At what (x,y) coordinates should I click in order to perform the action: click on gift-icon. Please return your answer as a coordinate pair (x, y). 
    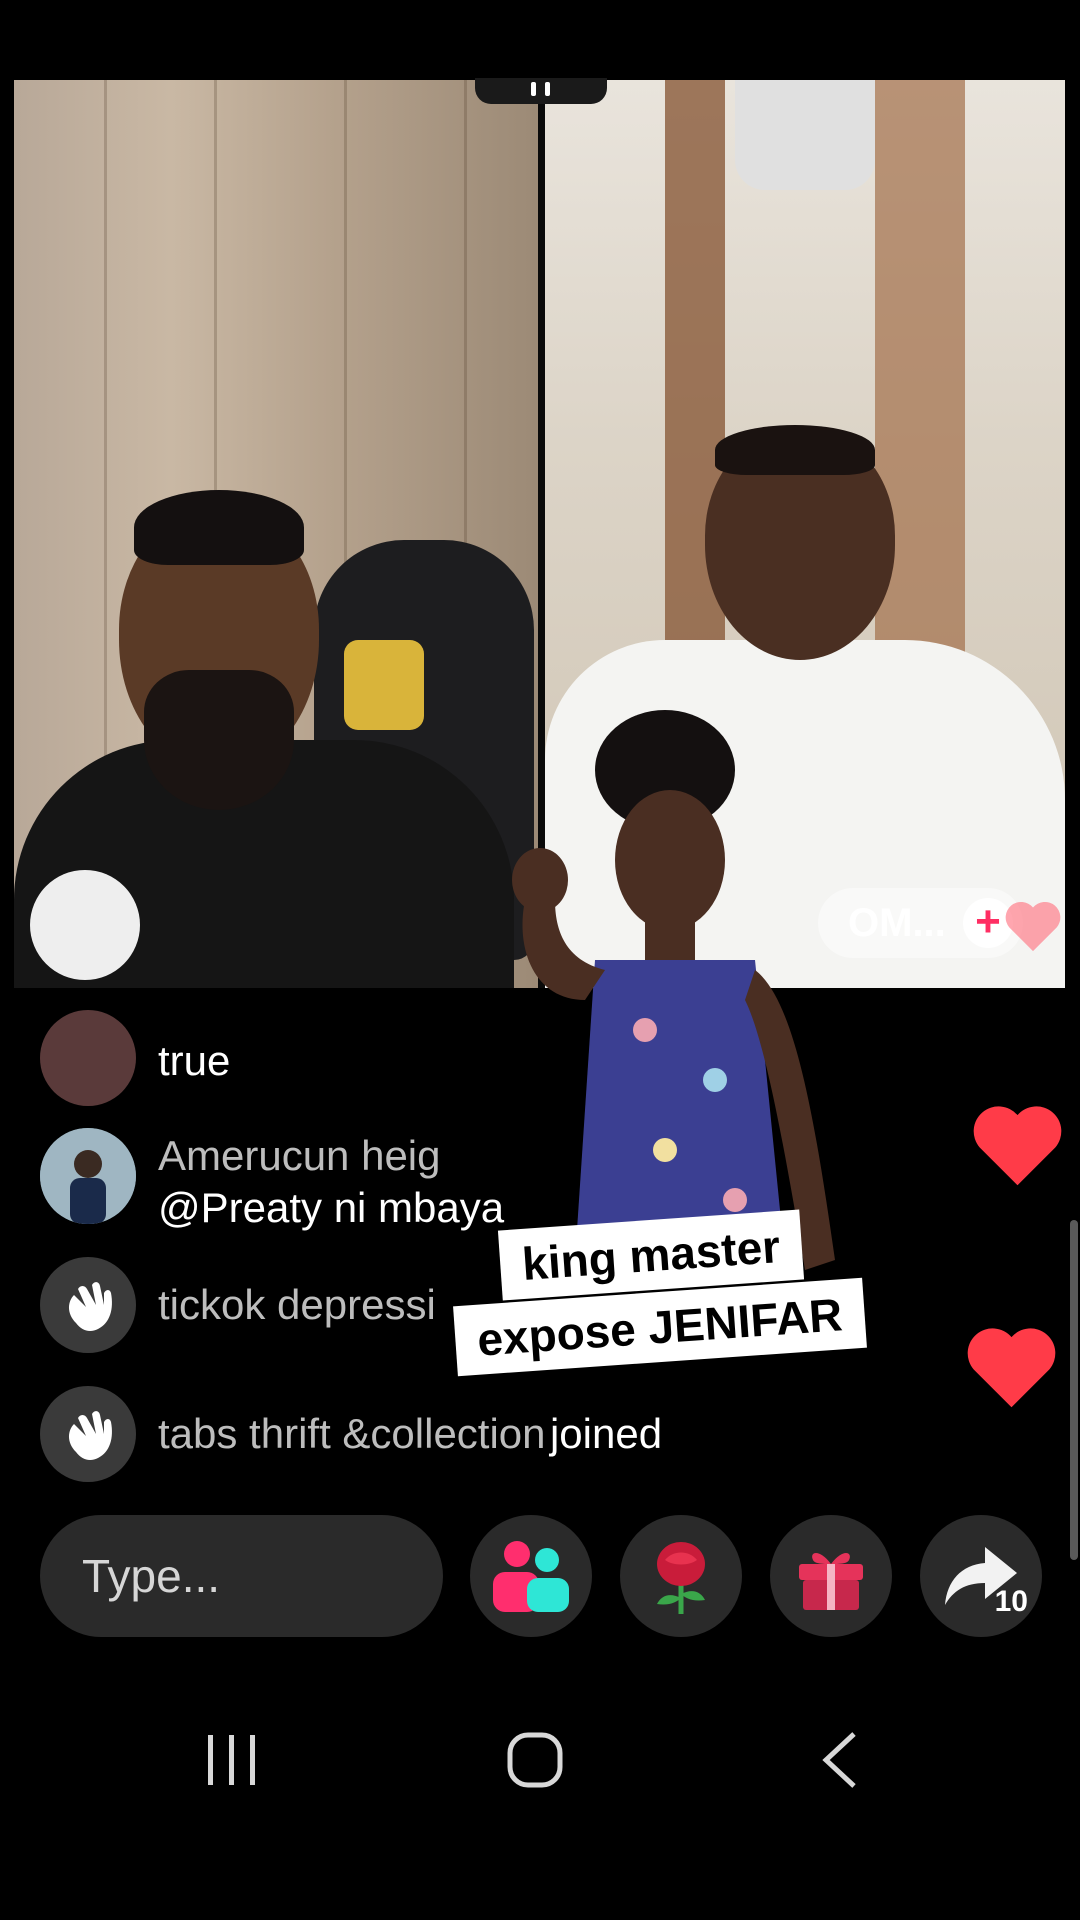
    Looking at the image, I should click on (831, 1581).